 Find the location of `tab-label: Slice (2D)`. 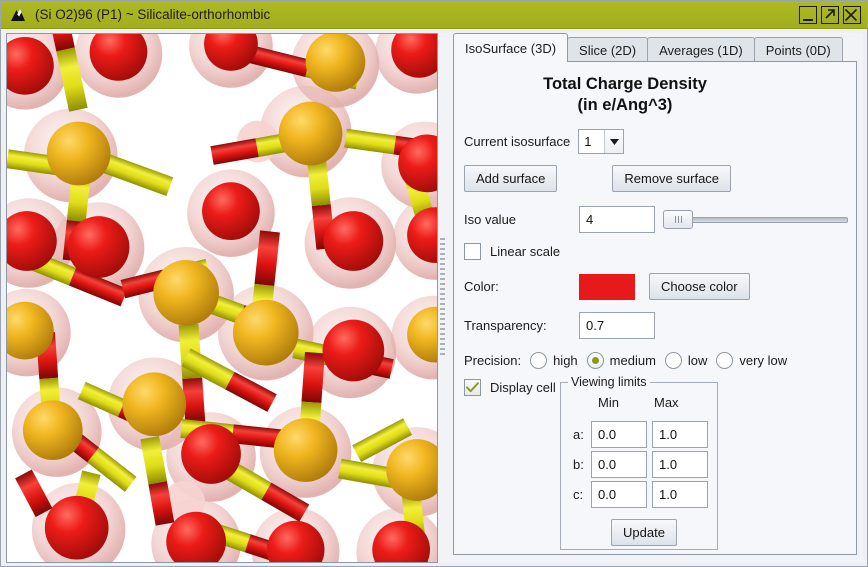

tab-label: Slice (2D) is located at coordinates (608, 50).